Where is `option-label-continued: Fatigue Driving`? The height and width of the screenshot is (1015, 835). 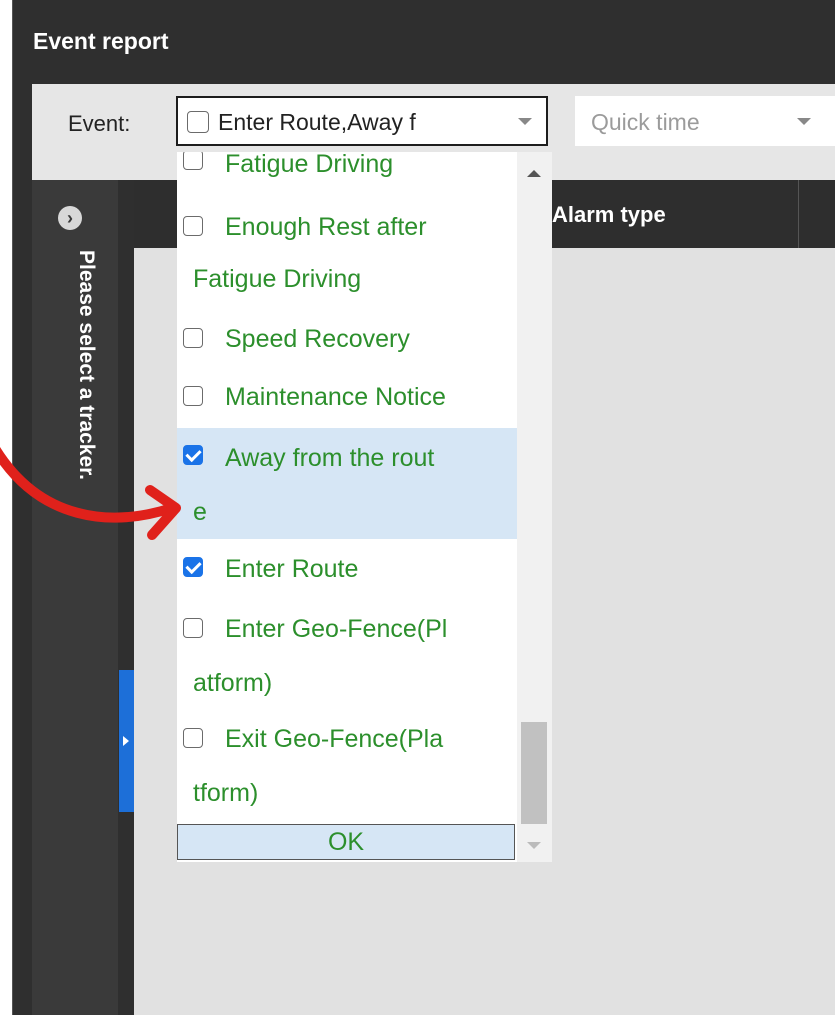 option-label-continued: Fatigue Driving is located at coordinates (277, 279).